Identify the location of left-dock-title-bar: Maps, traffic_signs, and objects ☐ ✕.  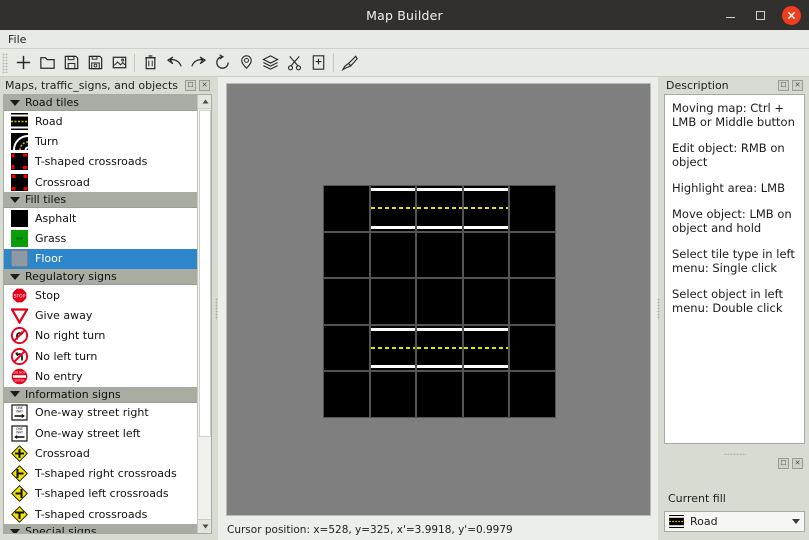
(107, 85).